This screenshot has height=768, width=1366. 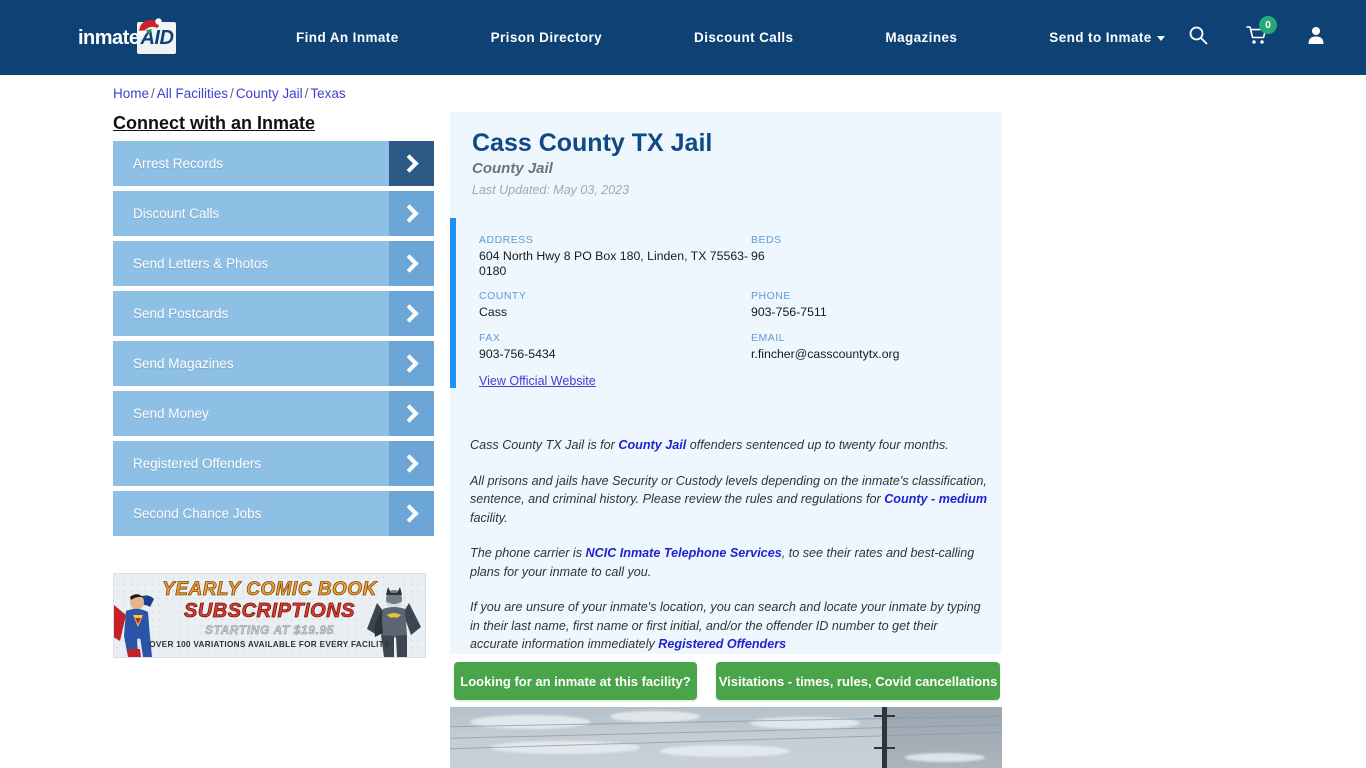 I want to click on ad-price-line: STARTING AT $19.95, so click(x=269, y=630).